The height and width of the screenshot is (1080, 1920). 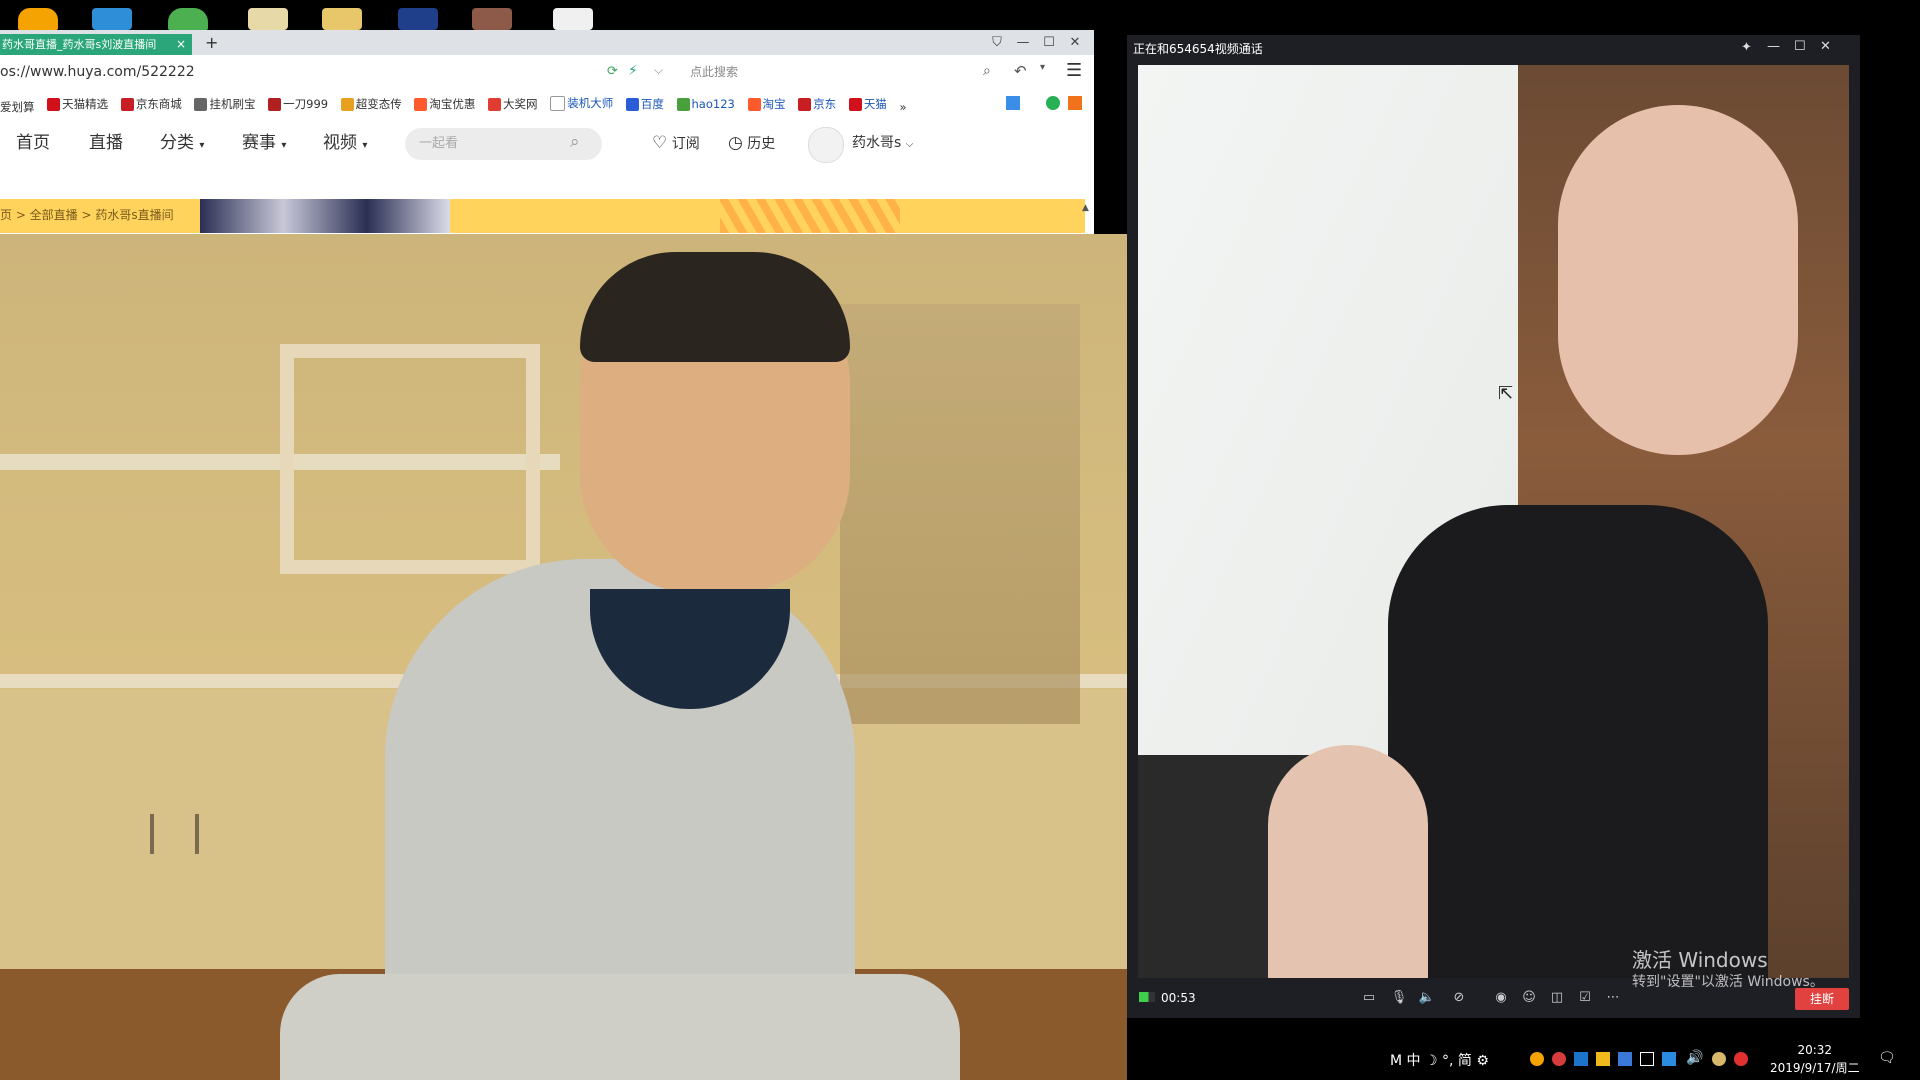 What do you see at coordinates (1147, 997) in the screenshot?
I see `signal-icon` at bounding box center [1147, 997].